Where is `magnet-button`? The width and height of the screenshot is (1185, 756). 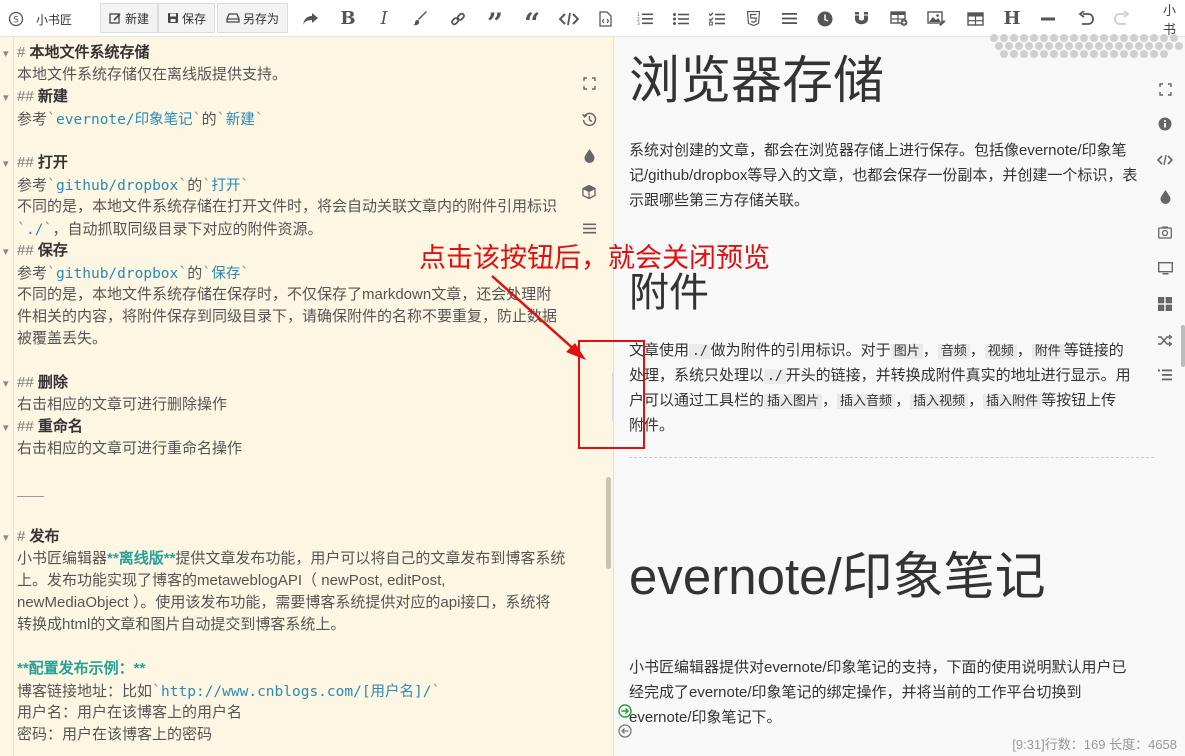
magnet-button is located at coordinates (861, 18).